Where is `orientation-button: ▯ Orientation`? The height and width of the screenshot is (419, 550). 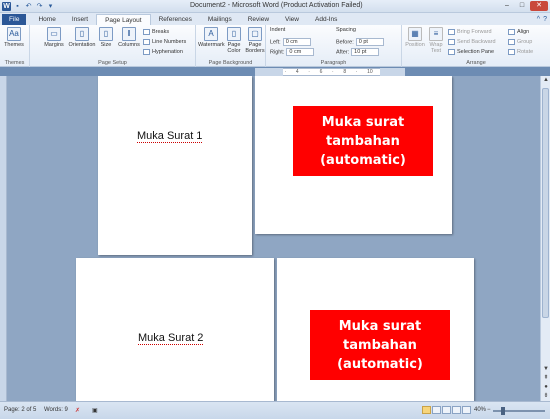 orientation-button: ▯ Orientation is located at coordinates (82, 37).